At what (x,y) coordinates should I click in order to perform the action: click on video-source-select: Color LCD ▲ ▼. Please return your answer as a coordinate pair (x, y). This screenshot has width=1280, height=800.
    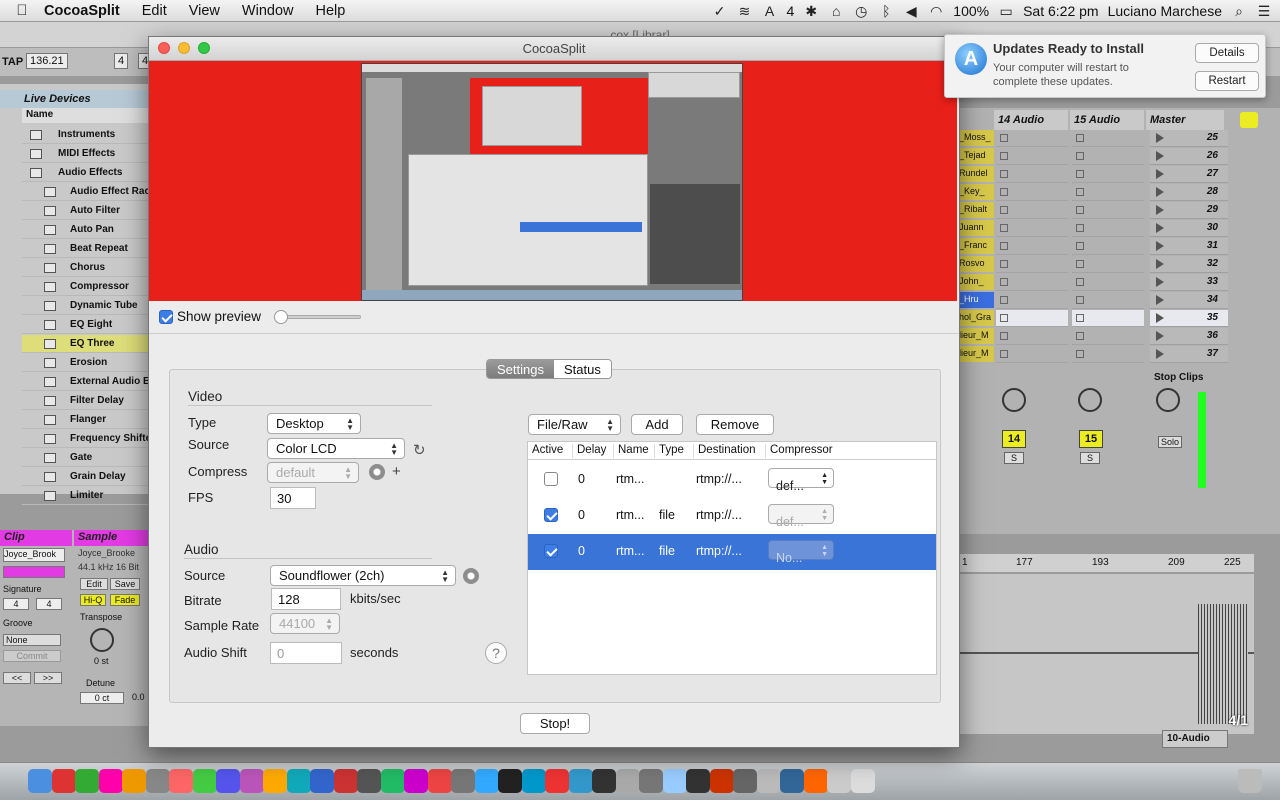
    Looking at the image, I should click on (336, 448).